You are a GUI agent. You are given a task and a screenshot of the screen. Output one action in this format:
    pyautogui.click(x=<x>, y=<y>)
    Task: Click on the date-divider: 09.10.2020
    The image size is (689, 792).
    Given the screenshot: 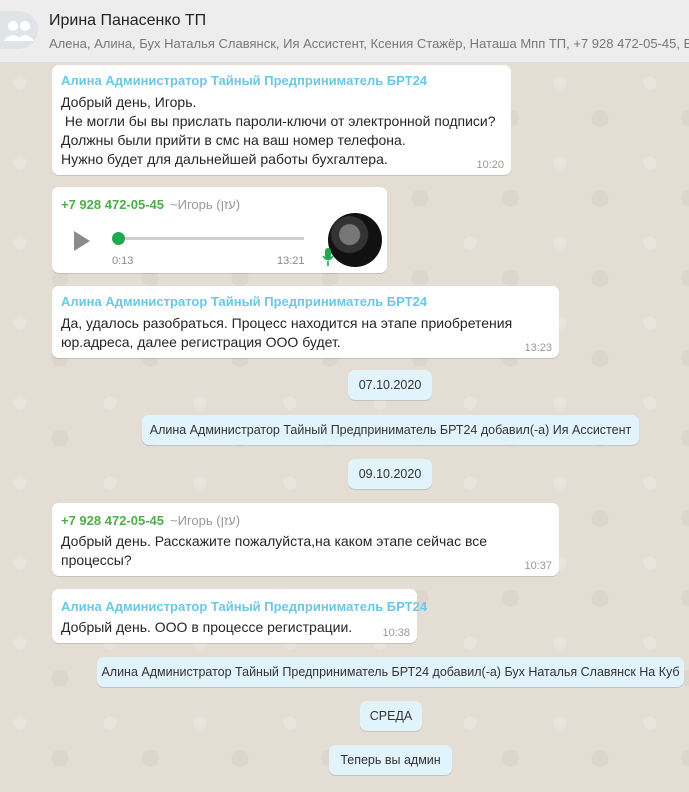 What is the action you would take?
    pyautogui.click(x=390, y=474)
    